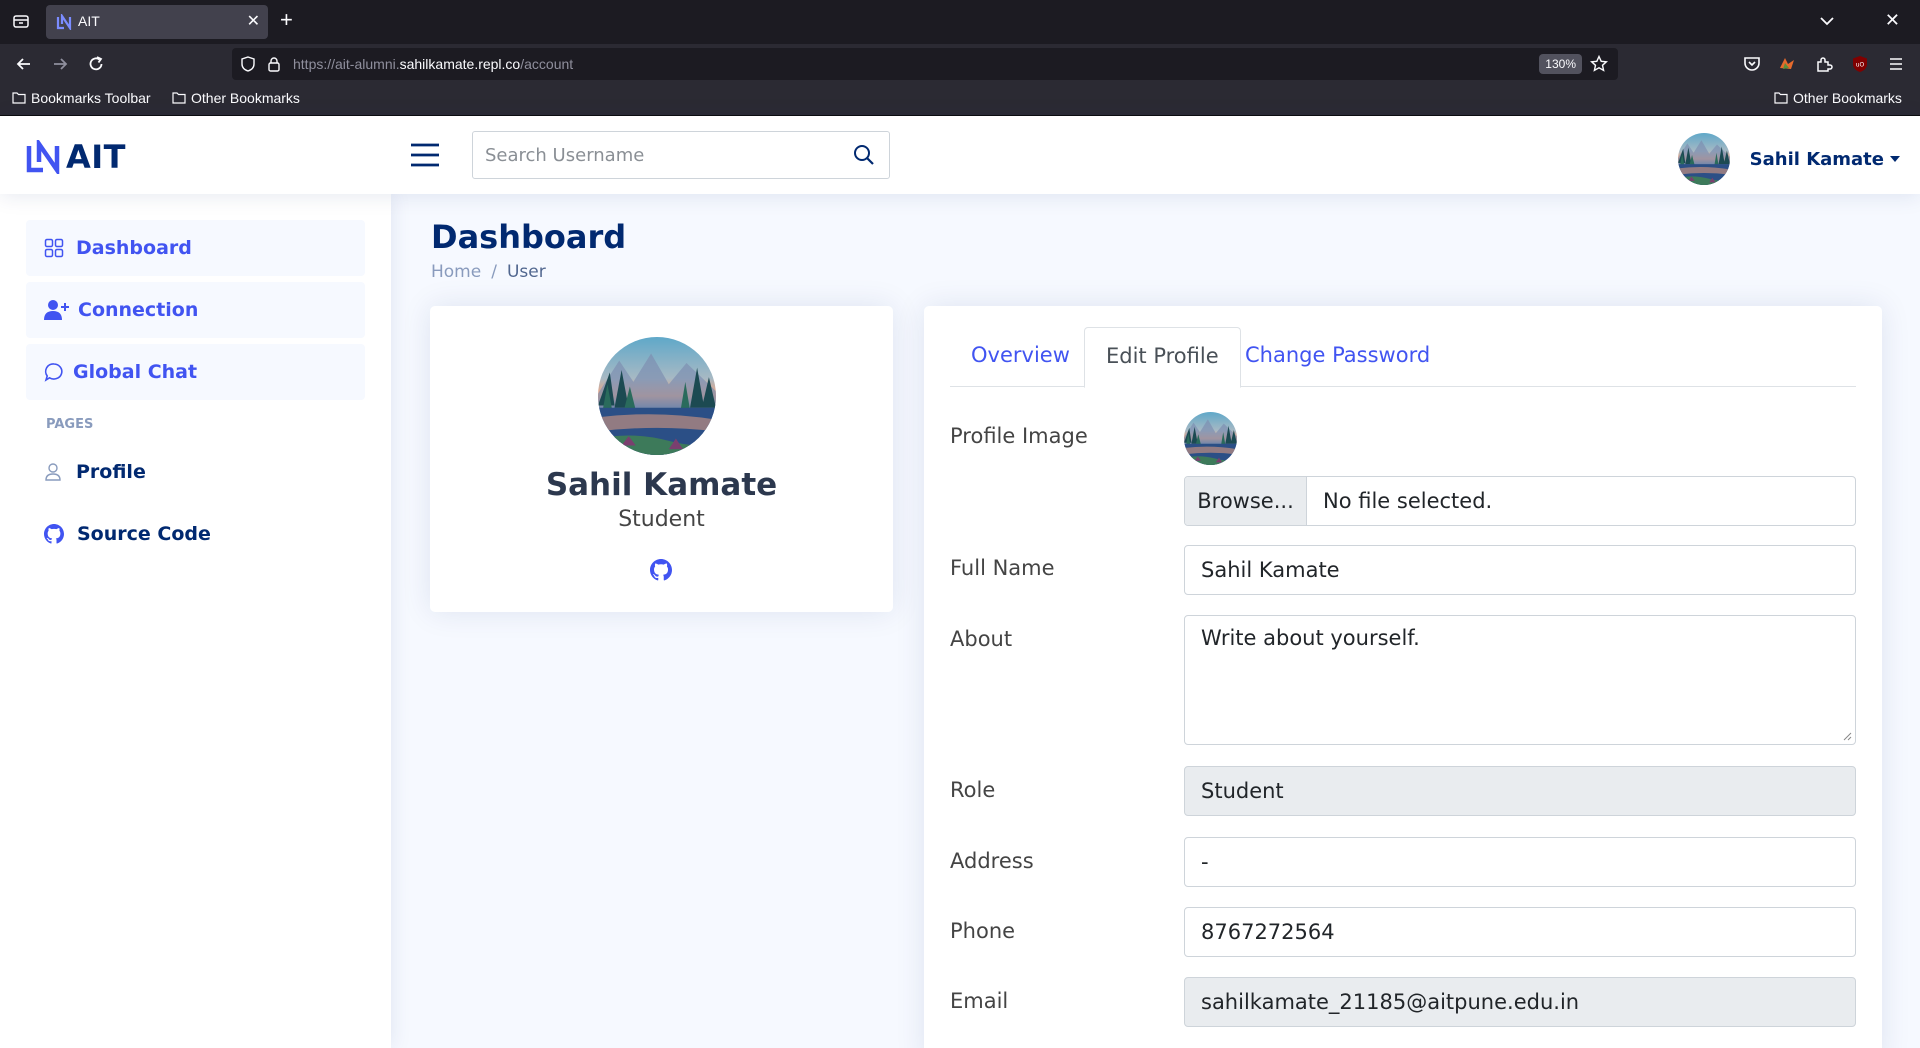  I want to click on zoom-level-badge: 130%, so click(1560, 64).